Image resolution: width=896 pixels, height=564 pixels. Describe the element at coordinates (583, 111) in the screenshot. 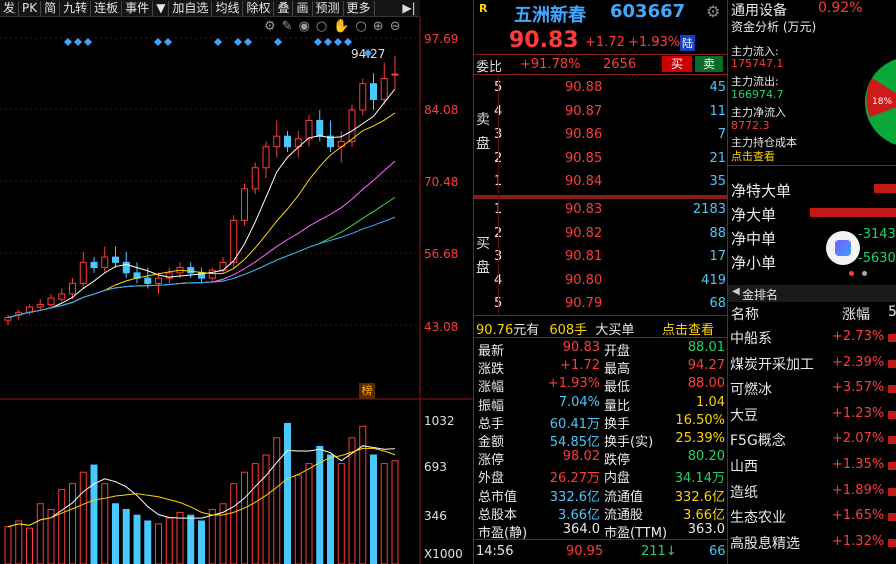

I see `book-price: 90.87` at that location.